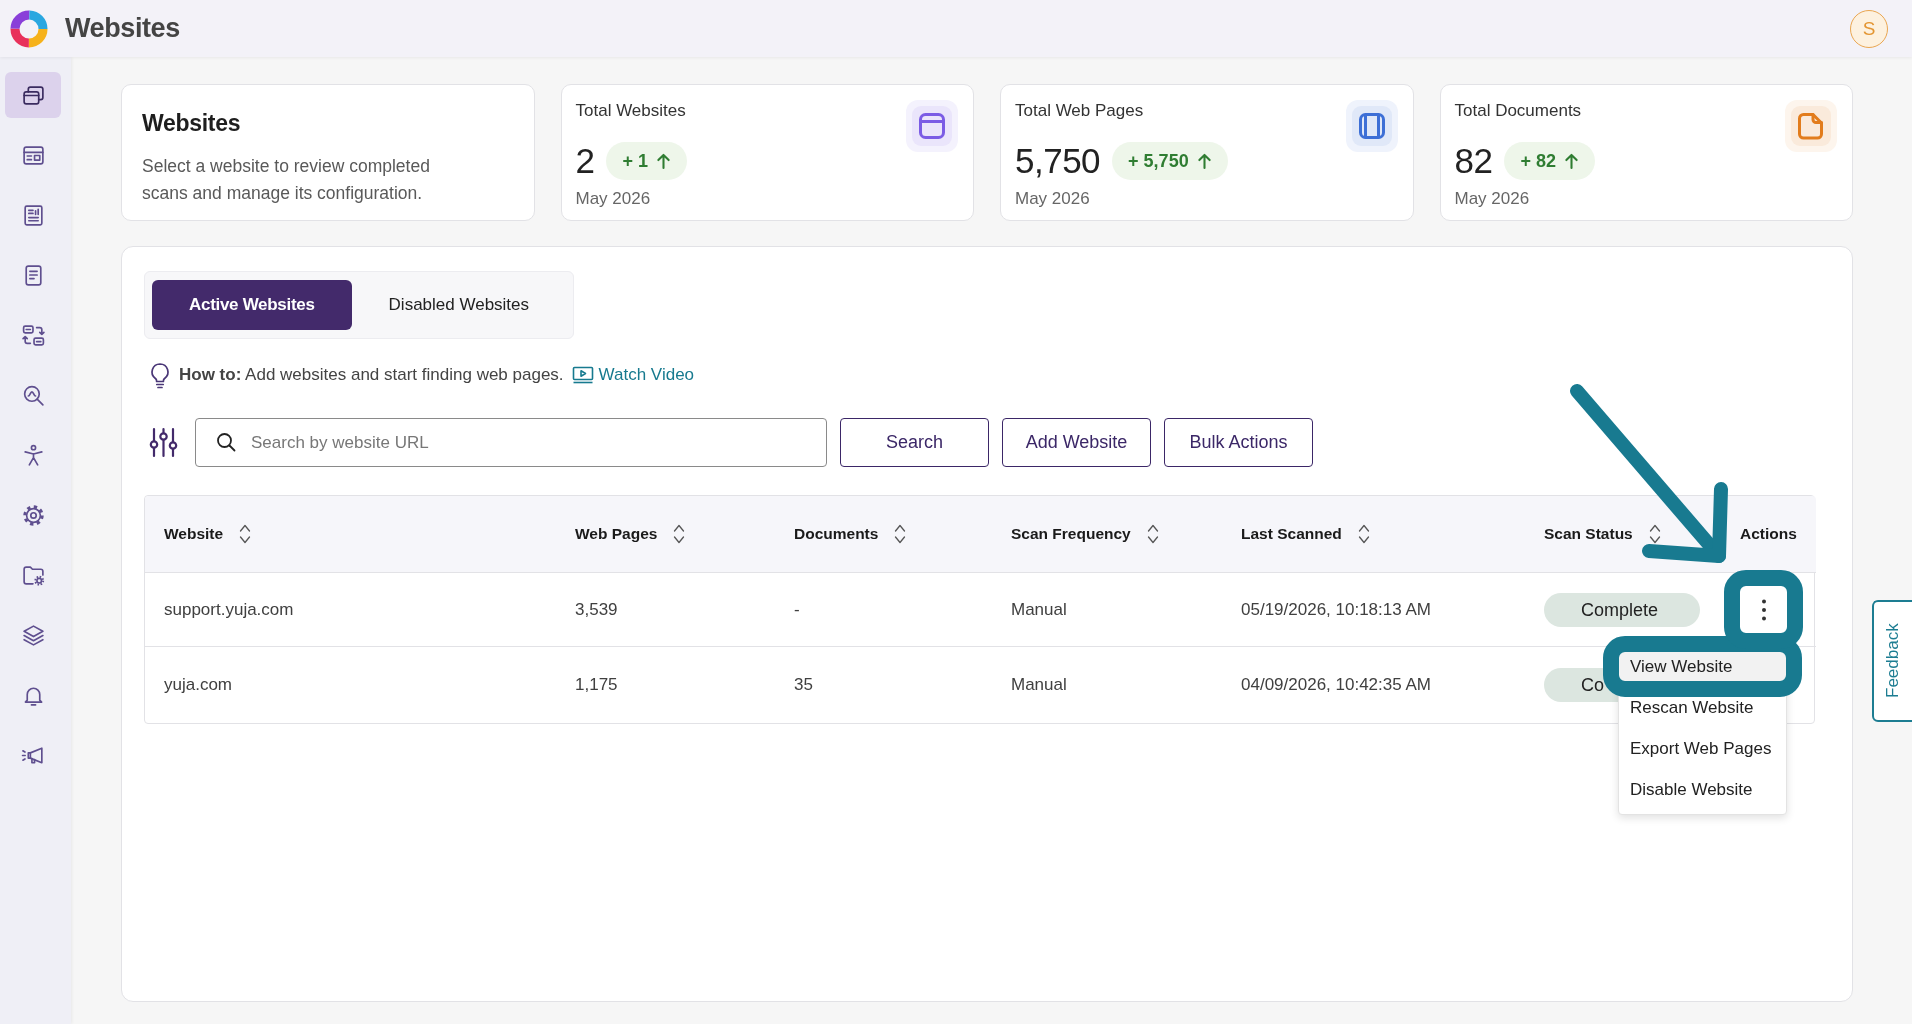 This screenshot has width=1912, height=1024. I want to click on column-header: Last Scanned, so click(1291, 534).